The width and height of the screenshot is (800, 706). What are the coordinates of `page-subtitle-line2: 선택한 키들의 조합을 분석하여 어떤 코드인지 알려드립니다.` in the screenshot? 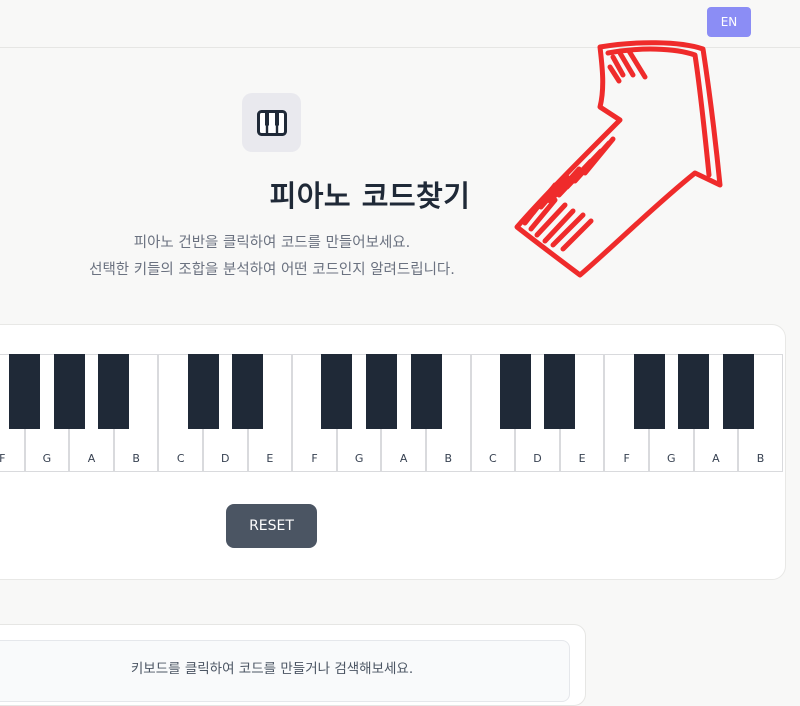 It's located at (272, 270).